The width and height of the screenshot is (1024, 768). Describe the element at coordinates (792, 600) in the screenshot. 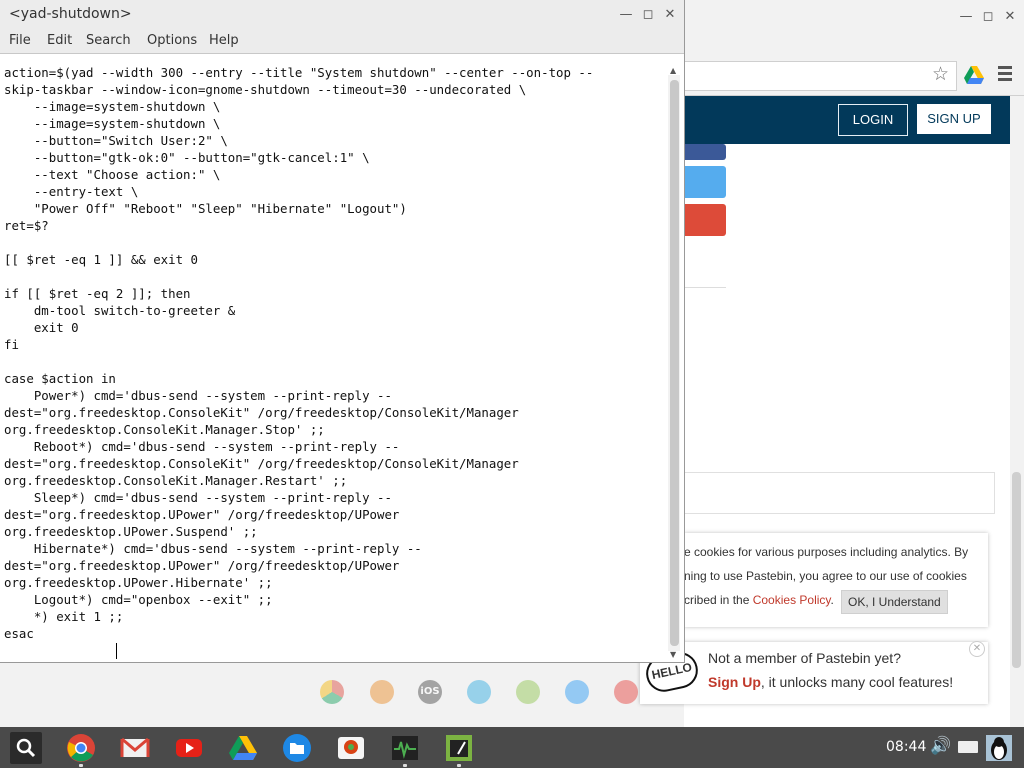

I see `cookies-policy-link: Cookies Policy` at that location.